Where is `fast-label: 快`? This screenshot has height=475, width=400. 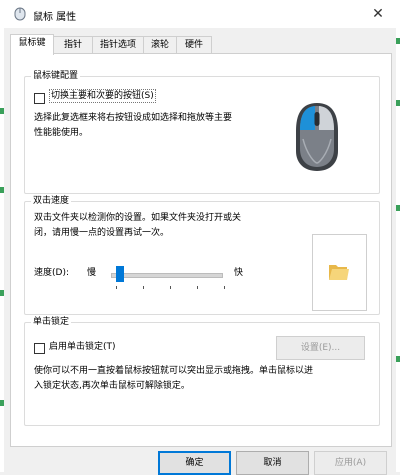
fast-label: 快 is located at coordinates (239, 273).